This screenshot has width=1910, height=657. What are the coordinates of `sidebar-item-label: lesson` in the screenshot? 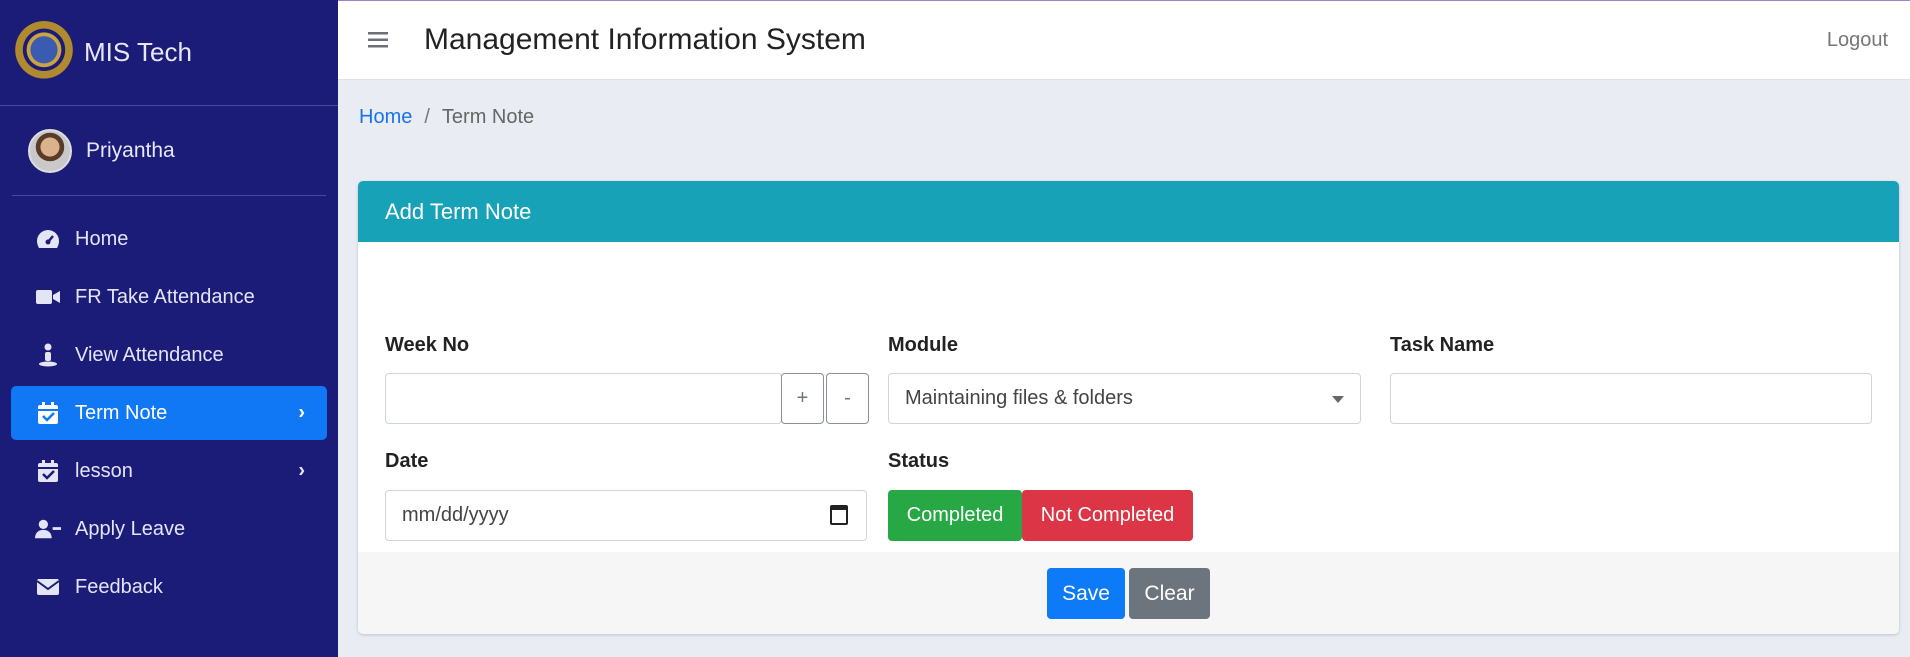 It's located at (104, 470).